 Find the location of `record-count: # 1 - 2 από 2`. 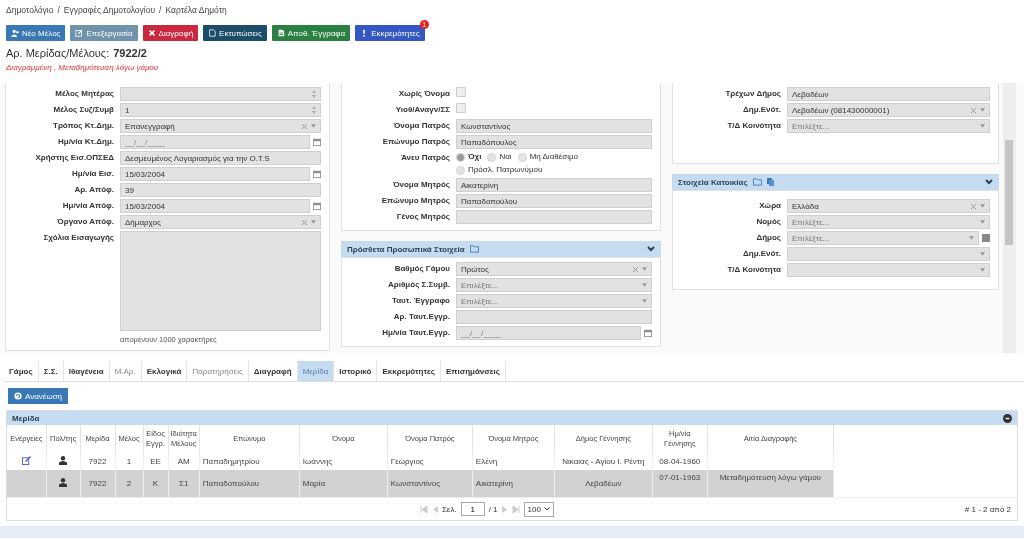

record-count: # 1 - 2 από 2 is located at coordinates (987, 509).